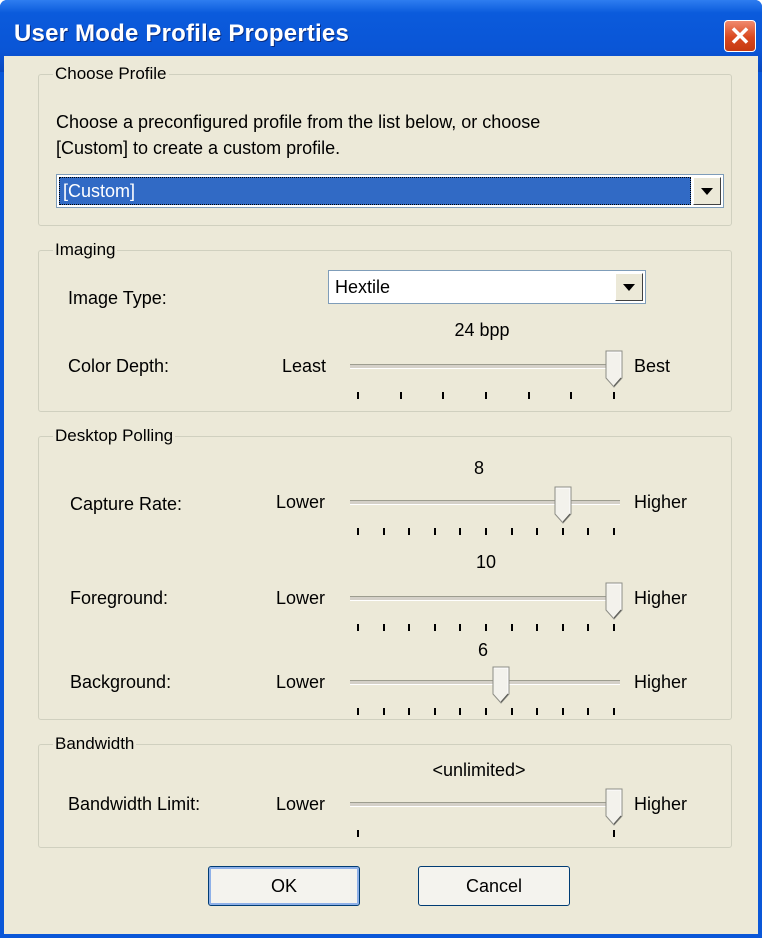 This screenshot has height=938, width=762. Describe the element at coordinates (661, 682) in the screenshot. I see `background-max-label: Higher` at that location.